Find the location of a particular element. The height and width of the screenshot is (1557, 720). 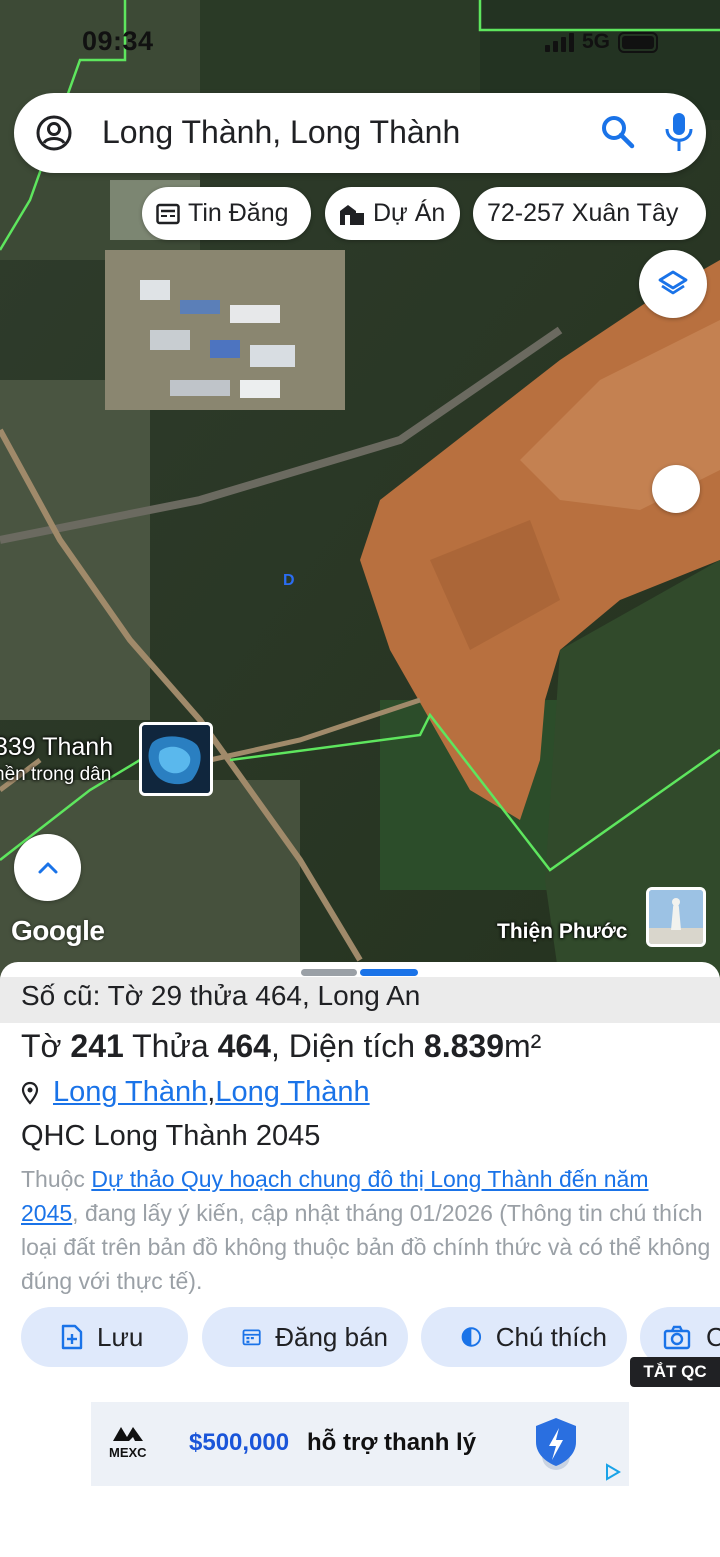

sheet-page-indicator is located at coordinates (389, 972).